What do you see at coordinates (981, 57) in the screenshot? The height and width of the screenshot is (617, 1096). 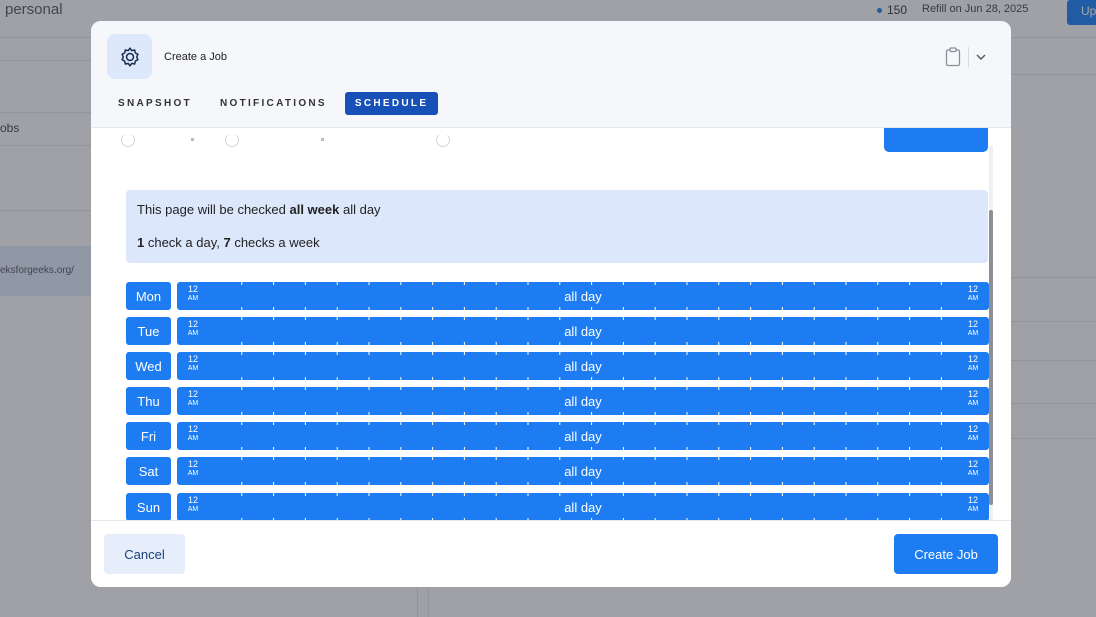 I see `chevron-down-icon` at bounding box center [981, 57].